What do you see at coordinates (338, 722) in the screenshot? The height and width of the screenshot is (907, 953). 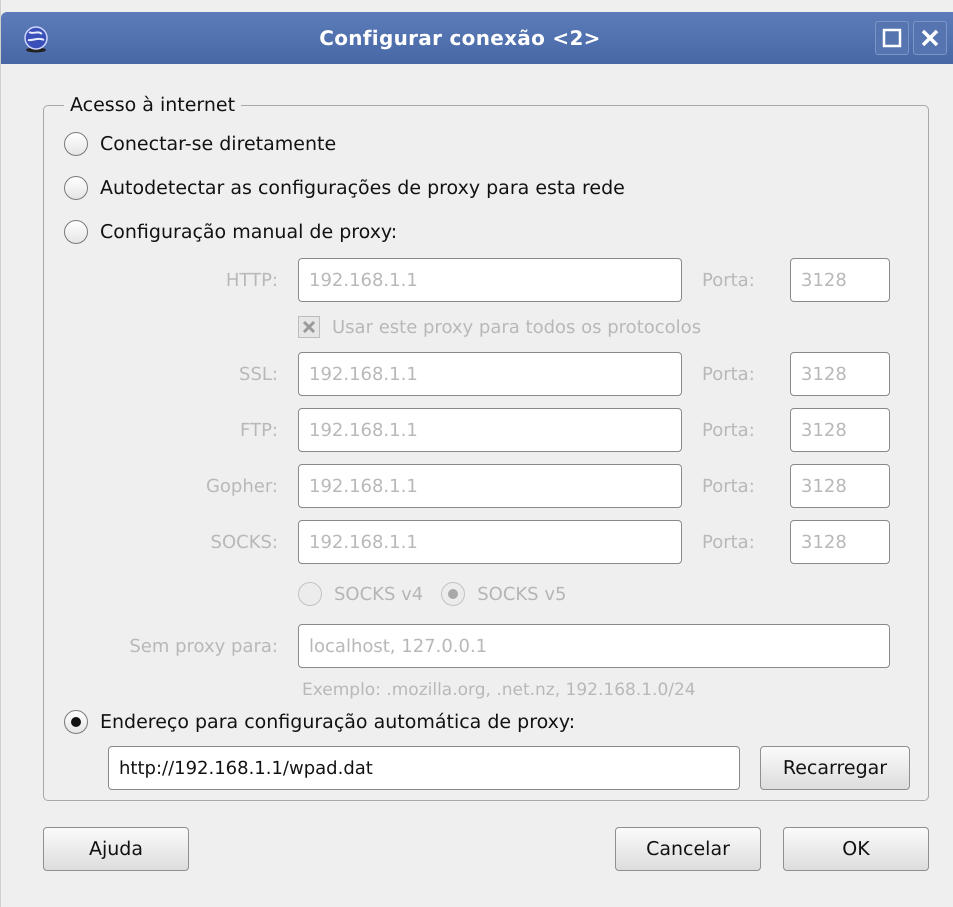 I see `radio-label: Endereço para configuração automática de proxy:` at bounding box center [338, 722].